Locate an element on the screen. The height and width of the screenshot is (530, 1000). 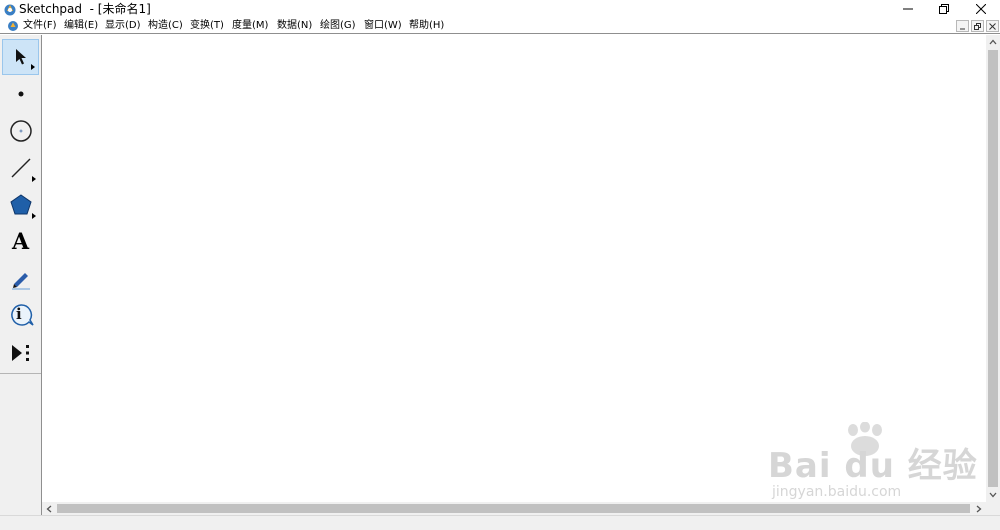
document-icon is located at coordinates (13, 26).